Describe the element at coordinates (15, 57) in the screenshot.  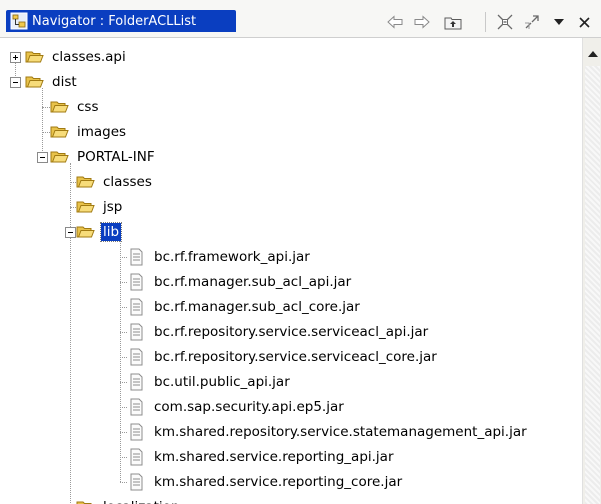
I see `expand-toggle` at that location.